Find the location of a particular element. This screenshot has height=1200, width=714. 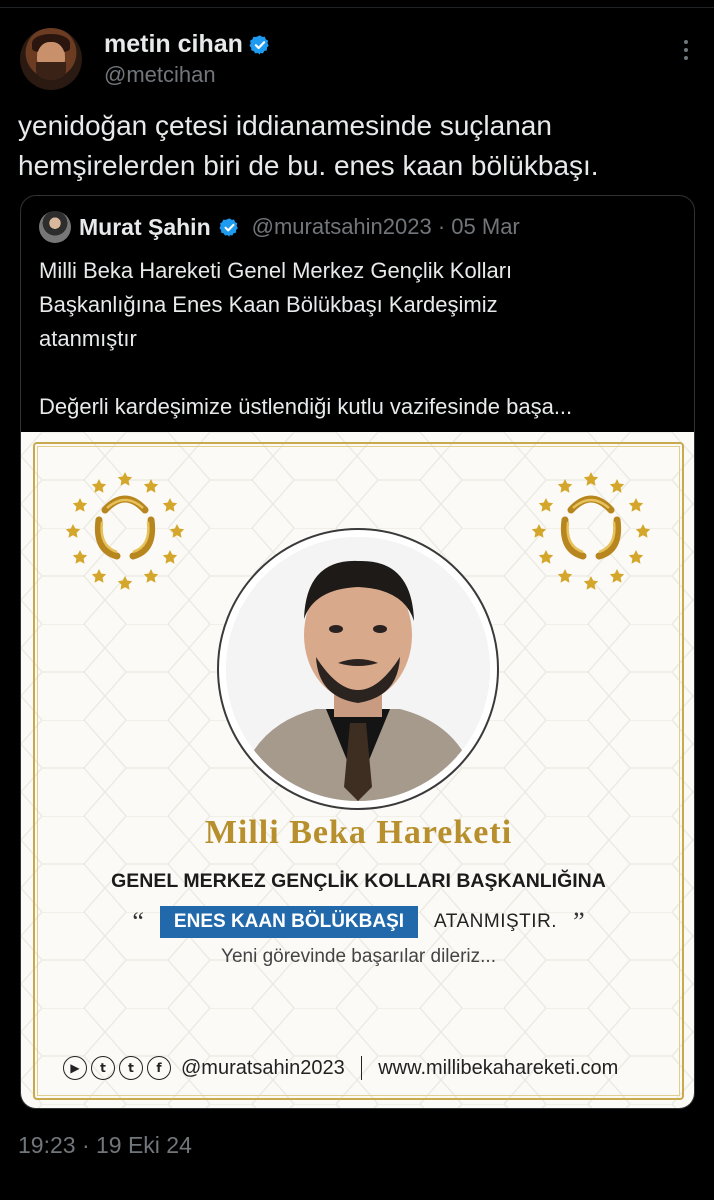

quoted-author-name: Murat Şahin is located at coordinates (145, 227).